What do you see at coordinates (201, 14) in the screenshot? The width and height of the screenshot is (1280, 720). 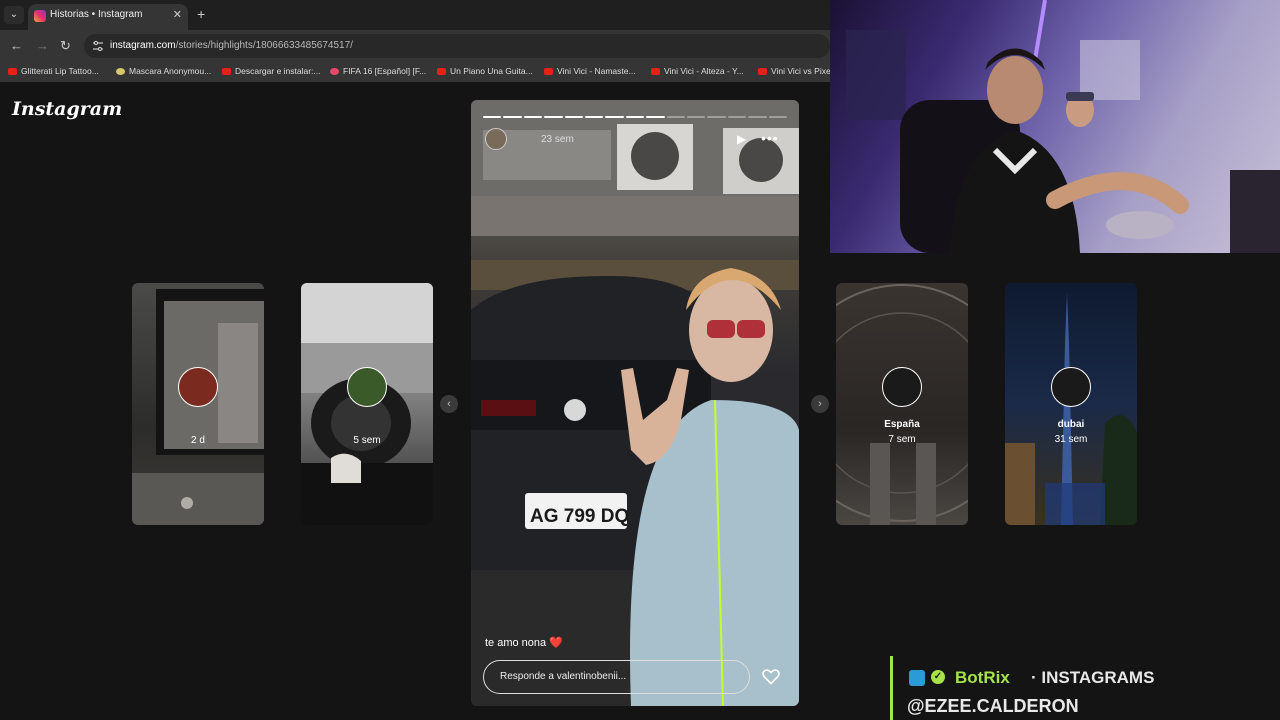 I see `new-tab-icon: +` at bounding box center [201, 14].